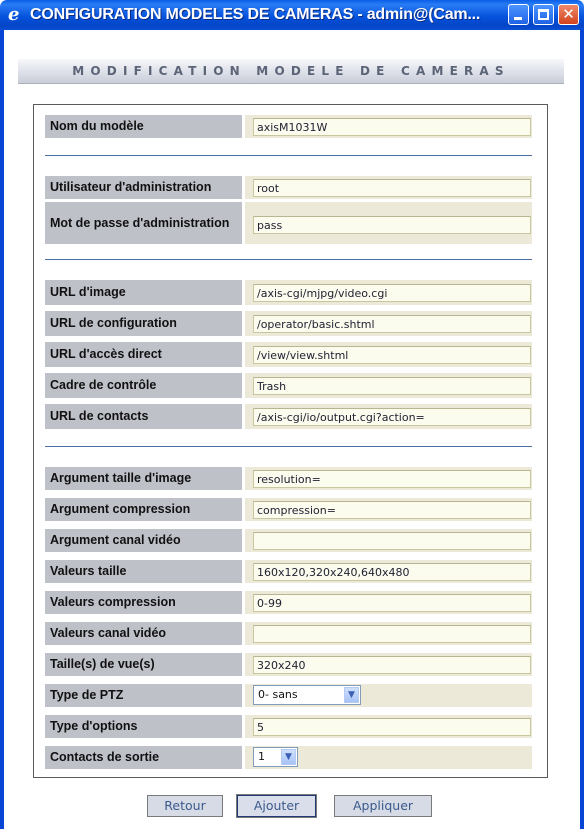  I want to click on admin-user-label: Utilisateur d'administration, so click(143, 187).